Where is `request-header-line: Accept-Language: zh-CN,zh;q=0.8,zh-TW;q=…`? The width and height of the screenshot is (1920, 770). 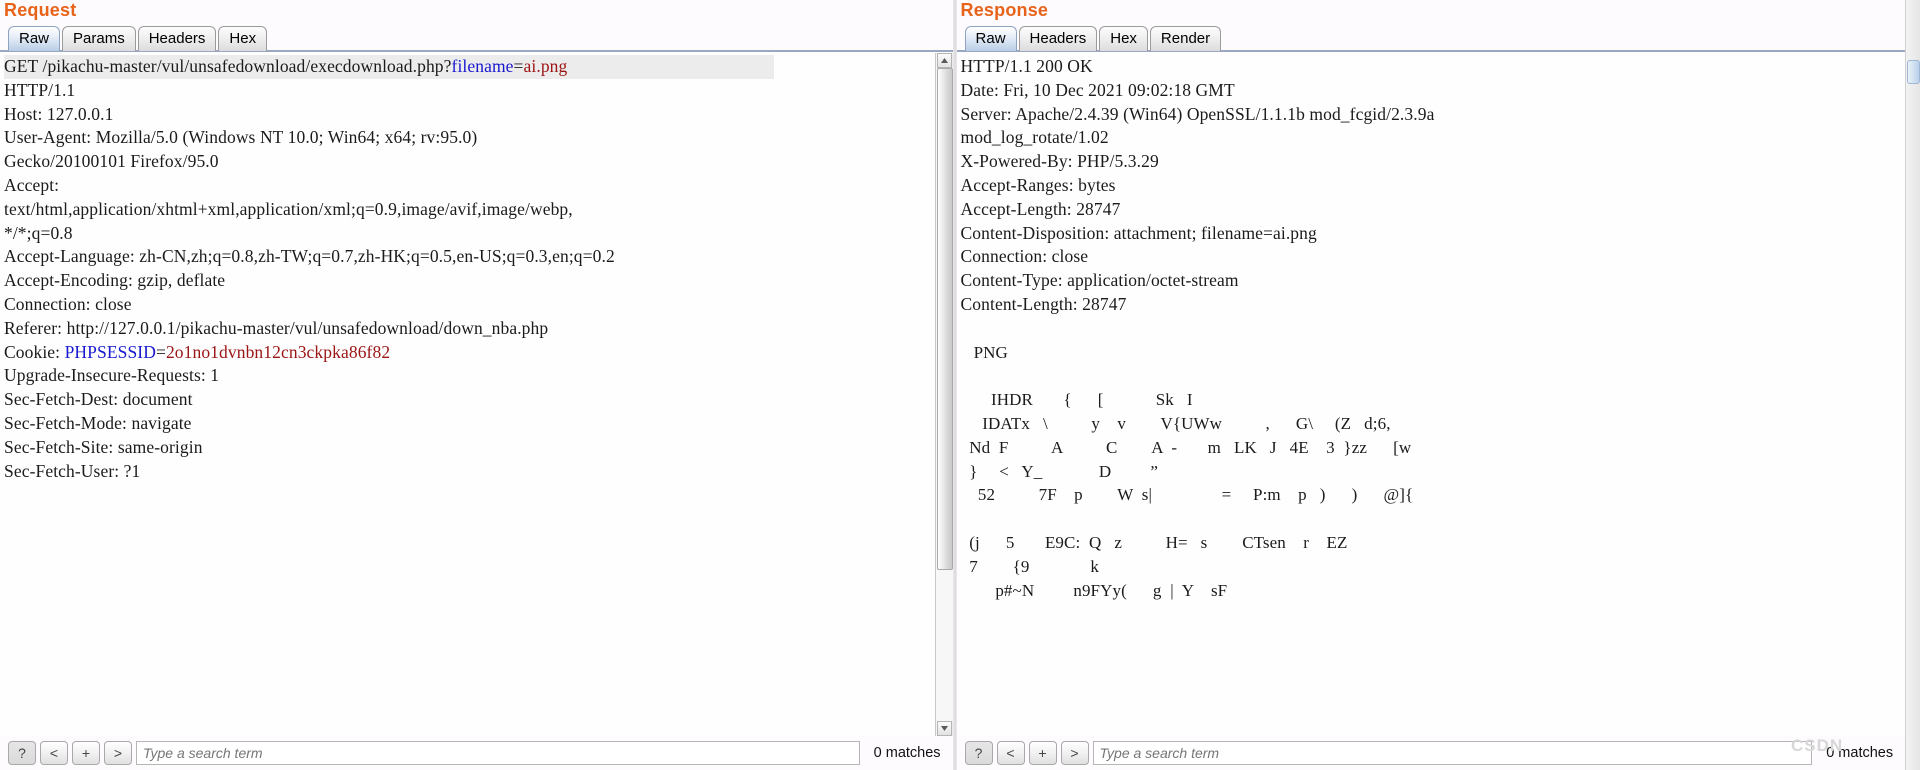
request-header-line: Accept-Language: zh-CN,zh;q=0.8,zh-TW;q=… is located at coordinates (309, 256).